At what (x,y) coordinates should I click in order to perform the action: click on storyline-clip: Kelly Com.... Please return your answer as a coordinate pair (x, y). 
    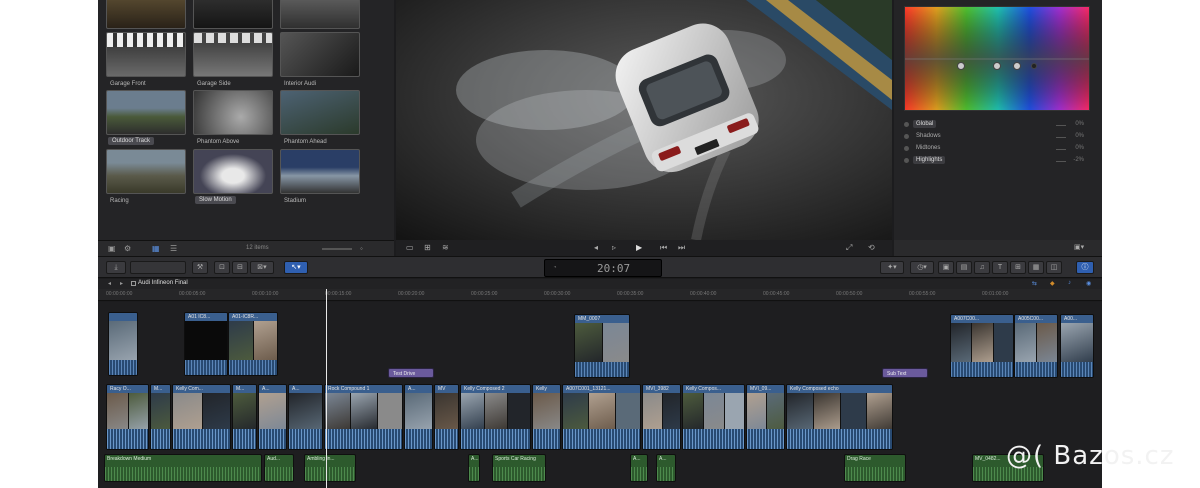
    Looking at the image, I should click on (201, 417).